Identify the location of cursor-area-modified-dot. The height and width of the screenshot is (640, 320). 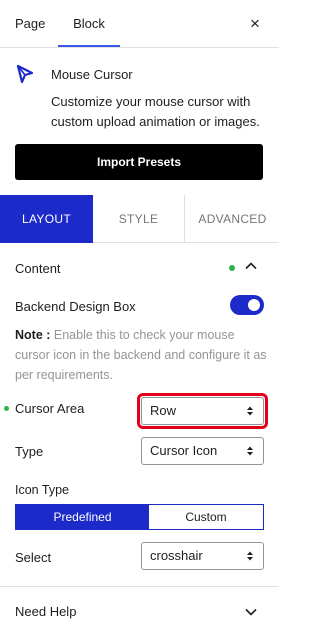
(6, 408).